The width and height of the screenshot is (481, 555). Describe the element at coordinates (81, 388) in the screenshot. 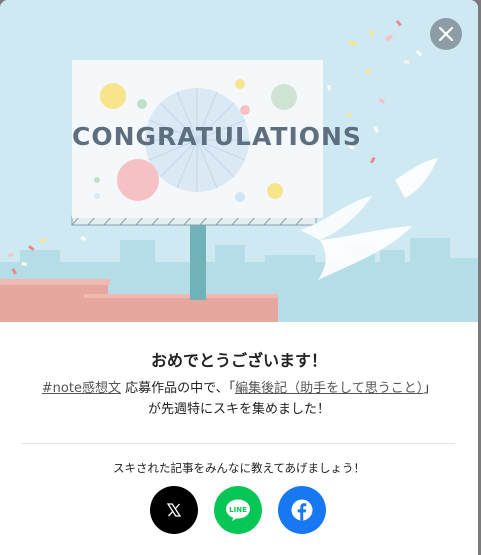

I see `hashtag-link: #note感想文` at that location.